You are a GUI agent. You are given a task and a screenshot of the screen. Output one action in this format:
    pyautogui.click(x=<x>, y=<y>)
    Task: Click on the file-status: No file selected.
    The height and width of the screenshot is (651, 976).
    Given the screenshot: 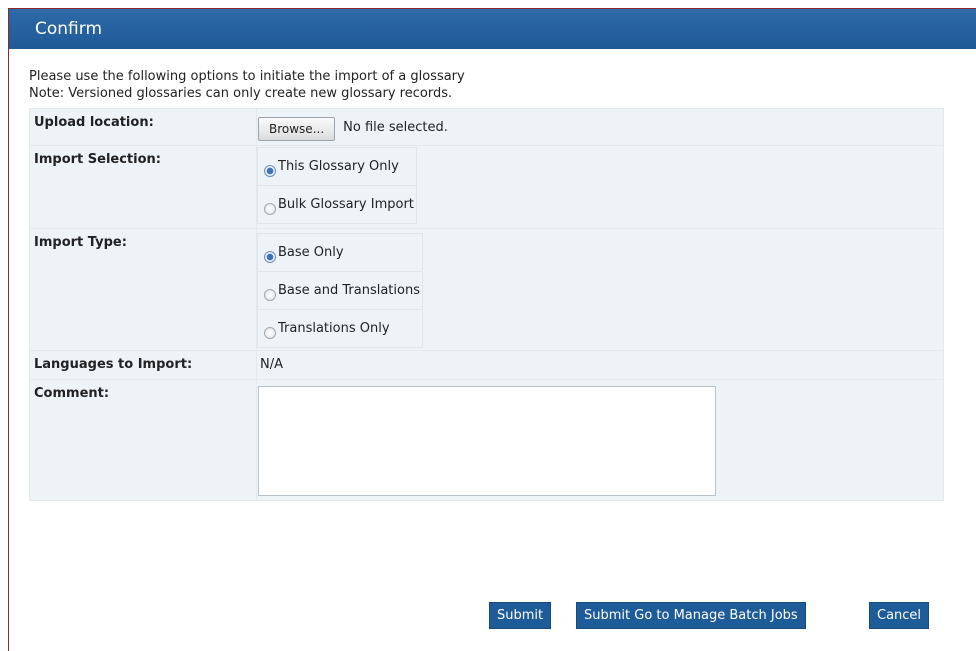 What is the action you would take?
    pyautogui.click(x=395, y=127)
    